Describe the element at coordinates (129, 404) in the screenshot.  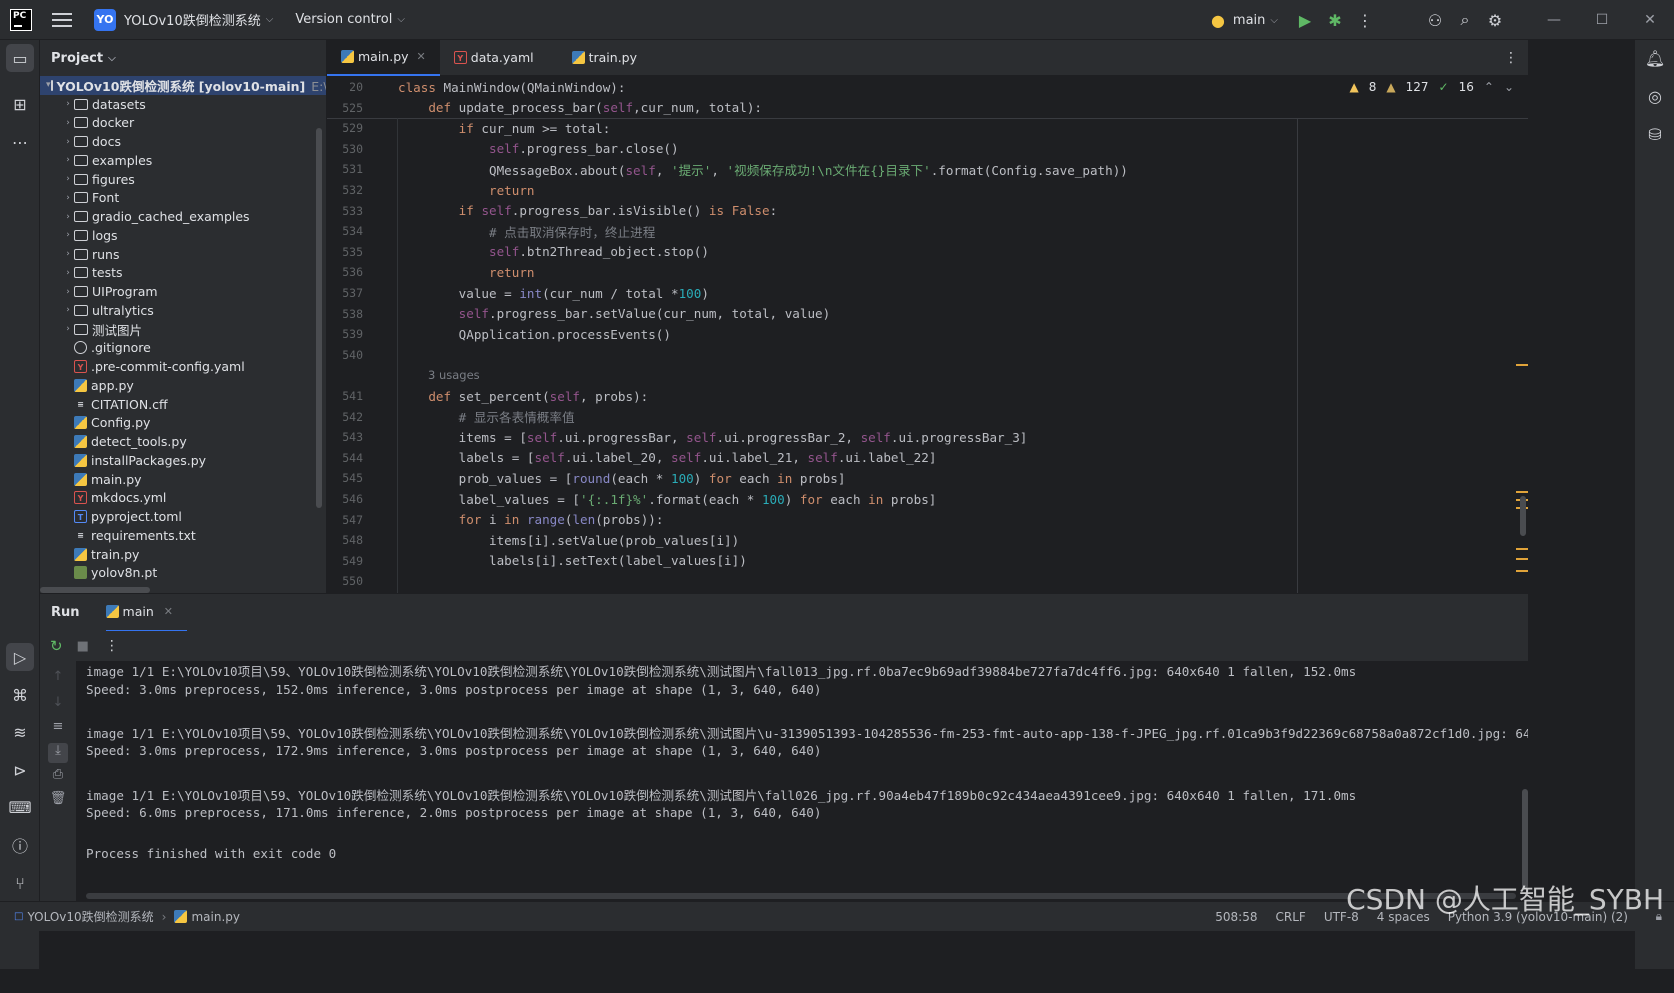
I see `tree-item-label: CITATION.cff` at that location.